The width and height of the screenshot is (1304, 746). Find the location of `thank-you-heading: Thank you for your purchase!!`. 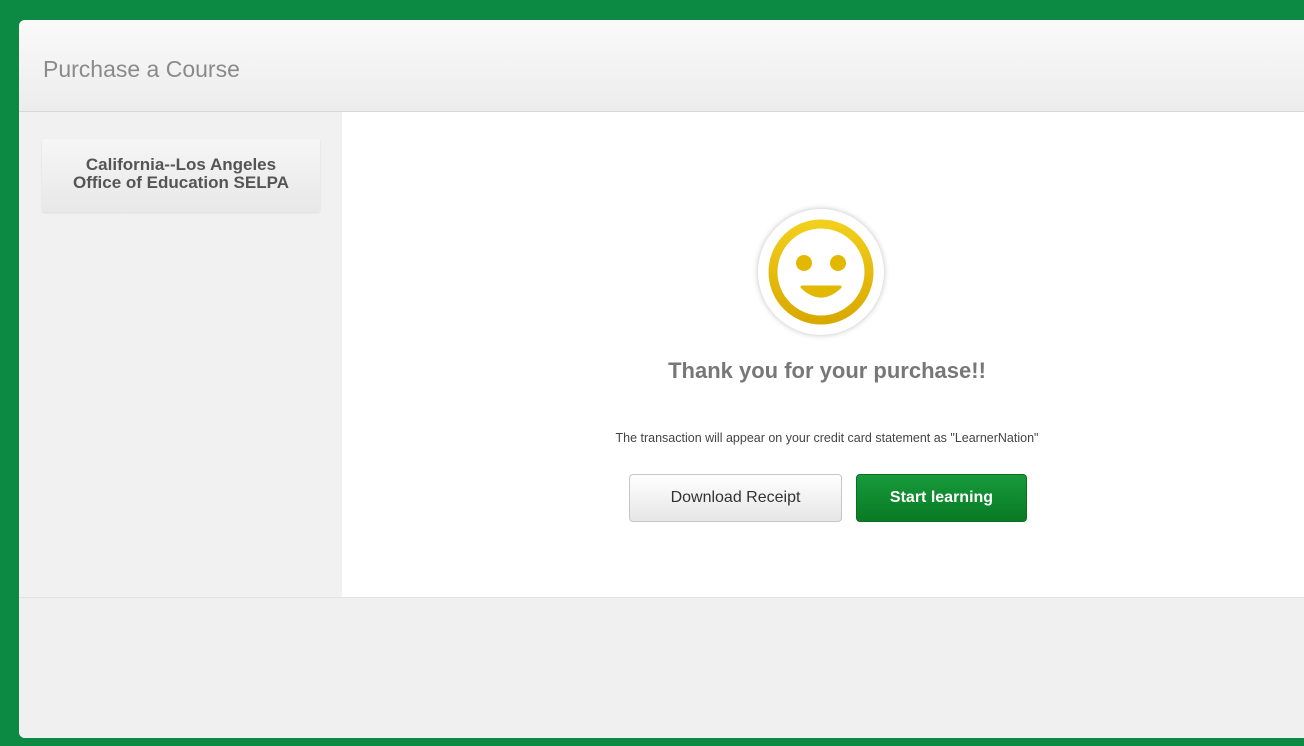

thank-you-heading: Thank you for your purchase!! is located at coordinates (827, 370).